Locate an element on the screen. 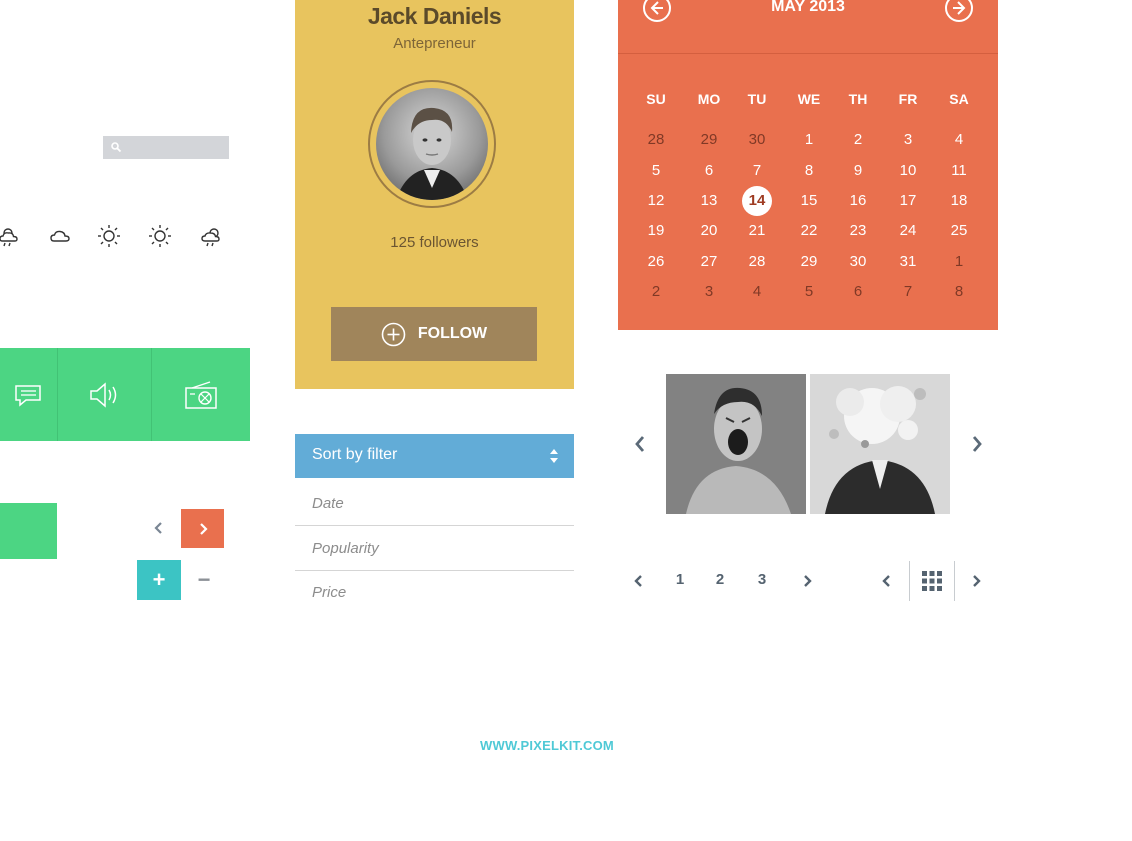 The image size is (1132, 841). decrement-button: − is located at coordinates (204, 580).